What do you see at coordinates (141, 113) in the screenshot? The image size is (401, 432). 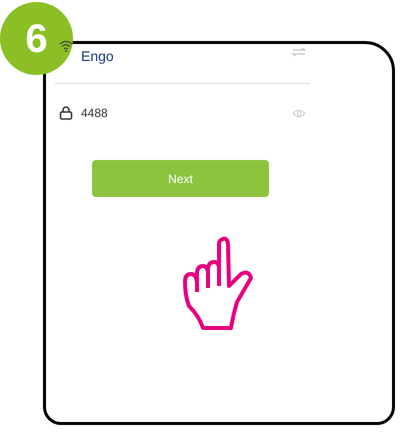 I see `password-field: 4488` at bounding box center [141, 113].